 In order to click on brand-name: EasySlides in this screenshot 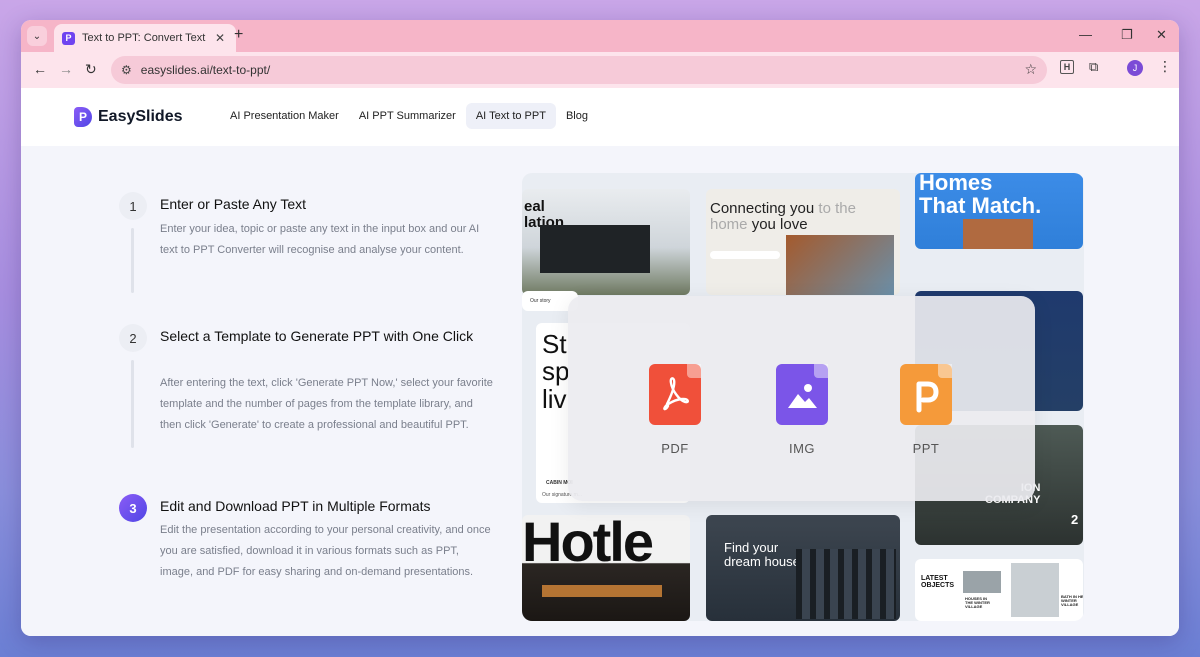, I will do `click(140, 116)`.